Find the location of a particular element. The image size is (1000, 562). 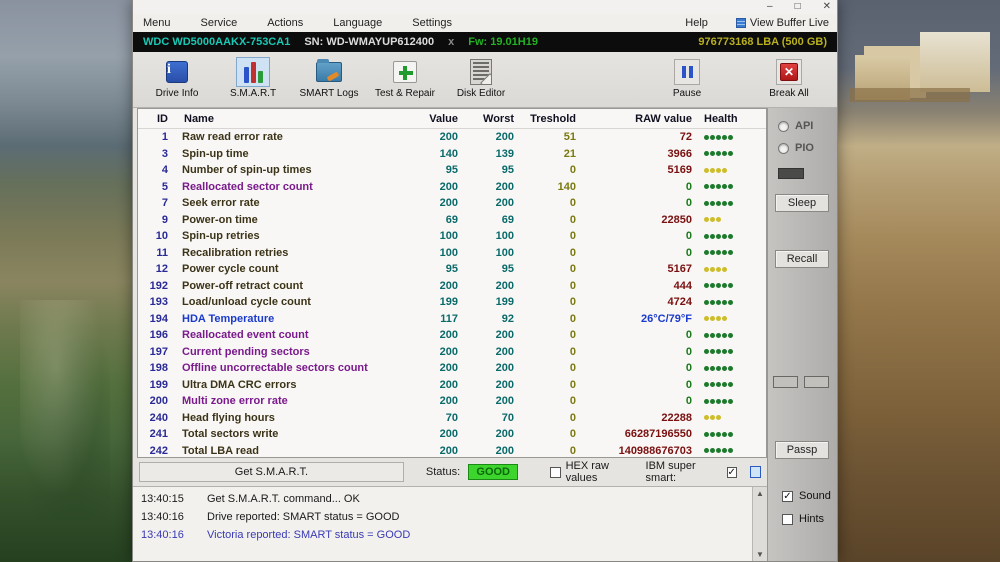

header-value: Value is located at coordinates (443, 118).